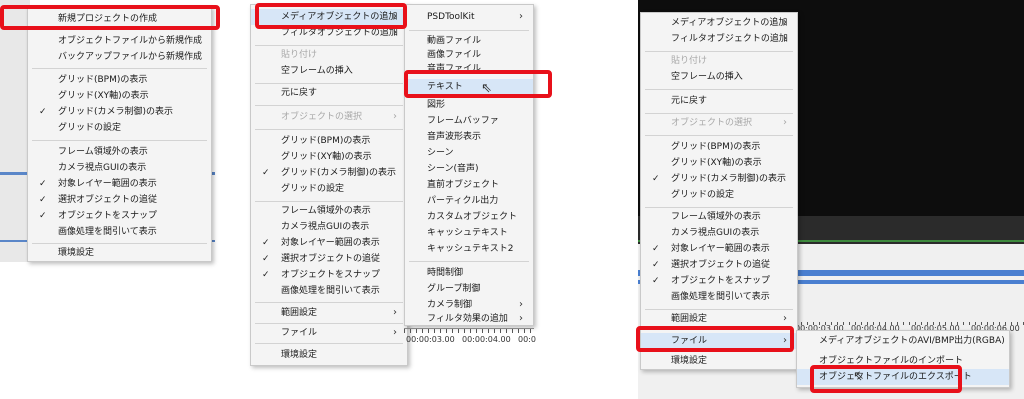  Describe the element at coordinates (299, 355) in the screenshot. I see `menu-item-label: 環境設定` at that location.